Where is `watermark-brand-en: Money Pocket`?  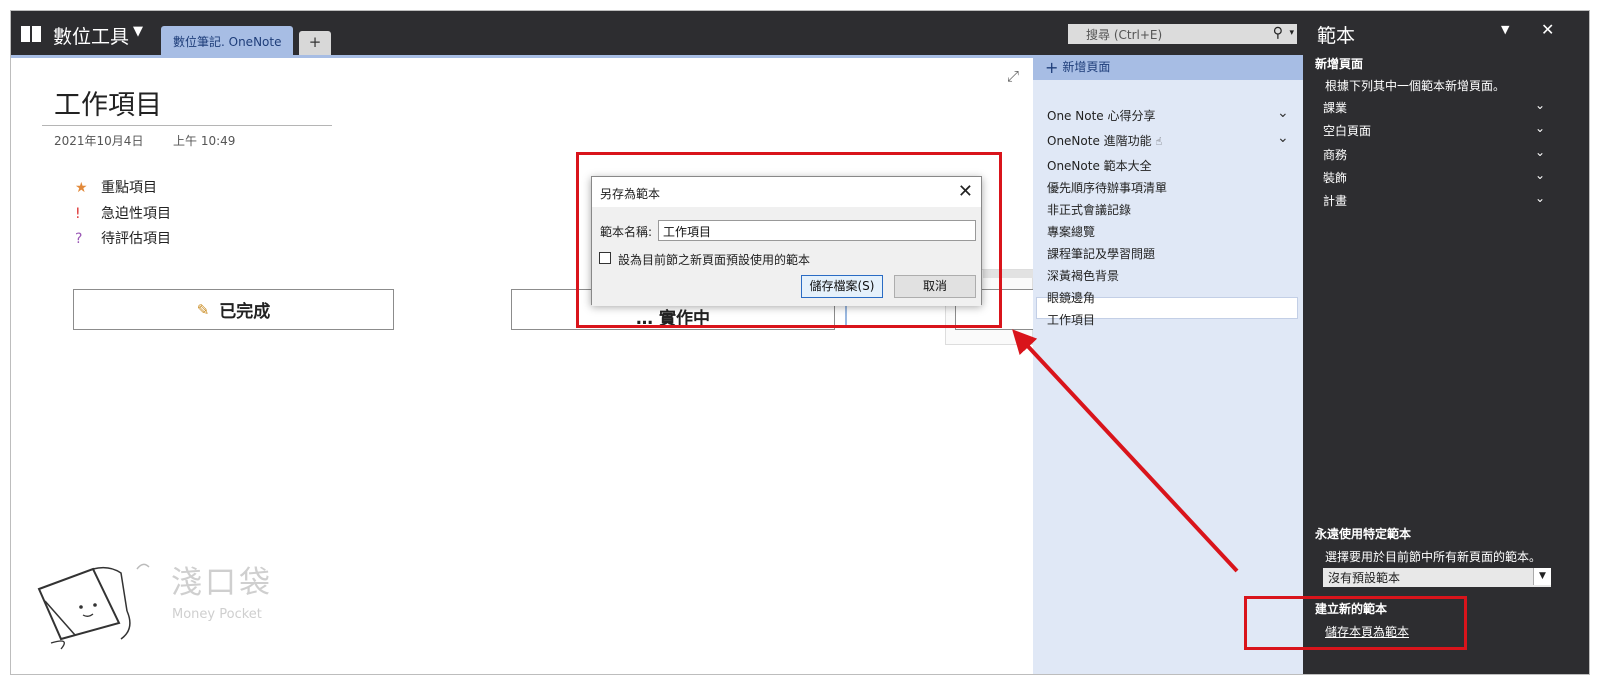 watermark-brand-en: Money Pocket is located at coordinates (217, 614).